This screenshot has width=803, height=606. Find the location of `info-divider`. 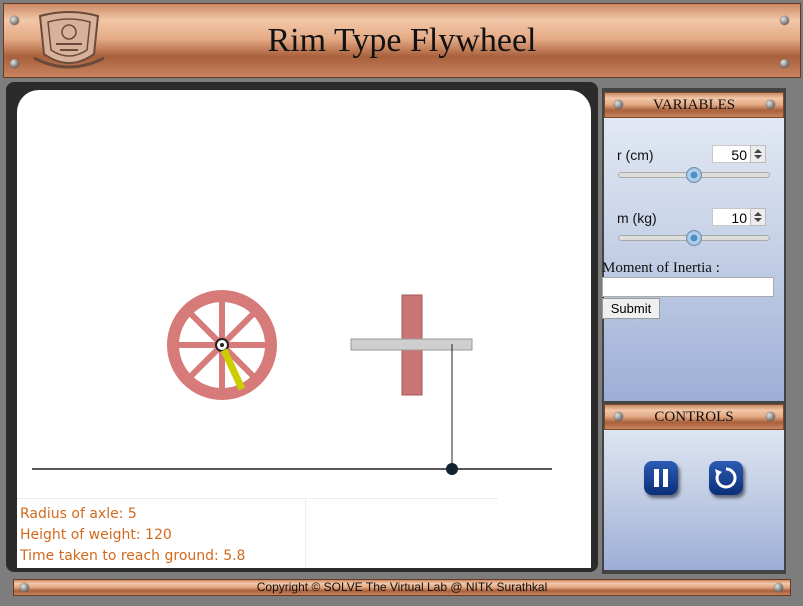

info-divider is located at coordinates (305, 534).